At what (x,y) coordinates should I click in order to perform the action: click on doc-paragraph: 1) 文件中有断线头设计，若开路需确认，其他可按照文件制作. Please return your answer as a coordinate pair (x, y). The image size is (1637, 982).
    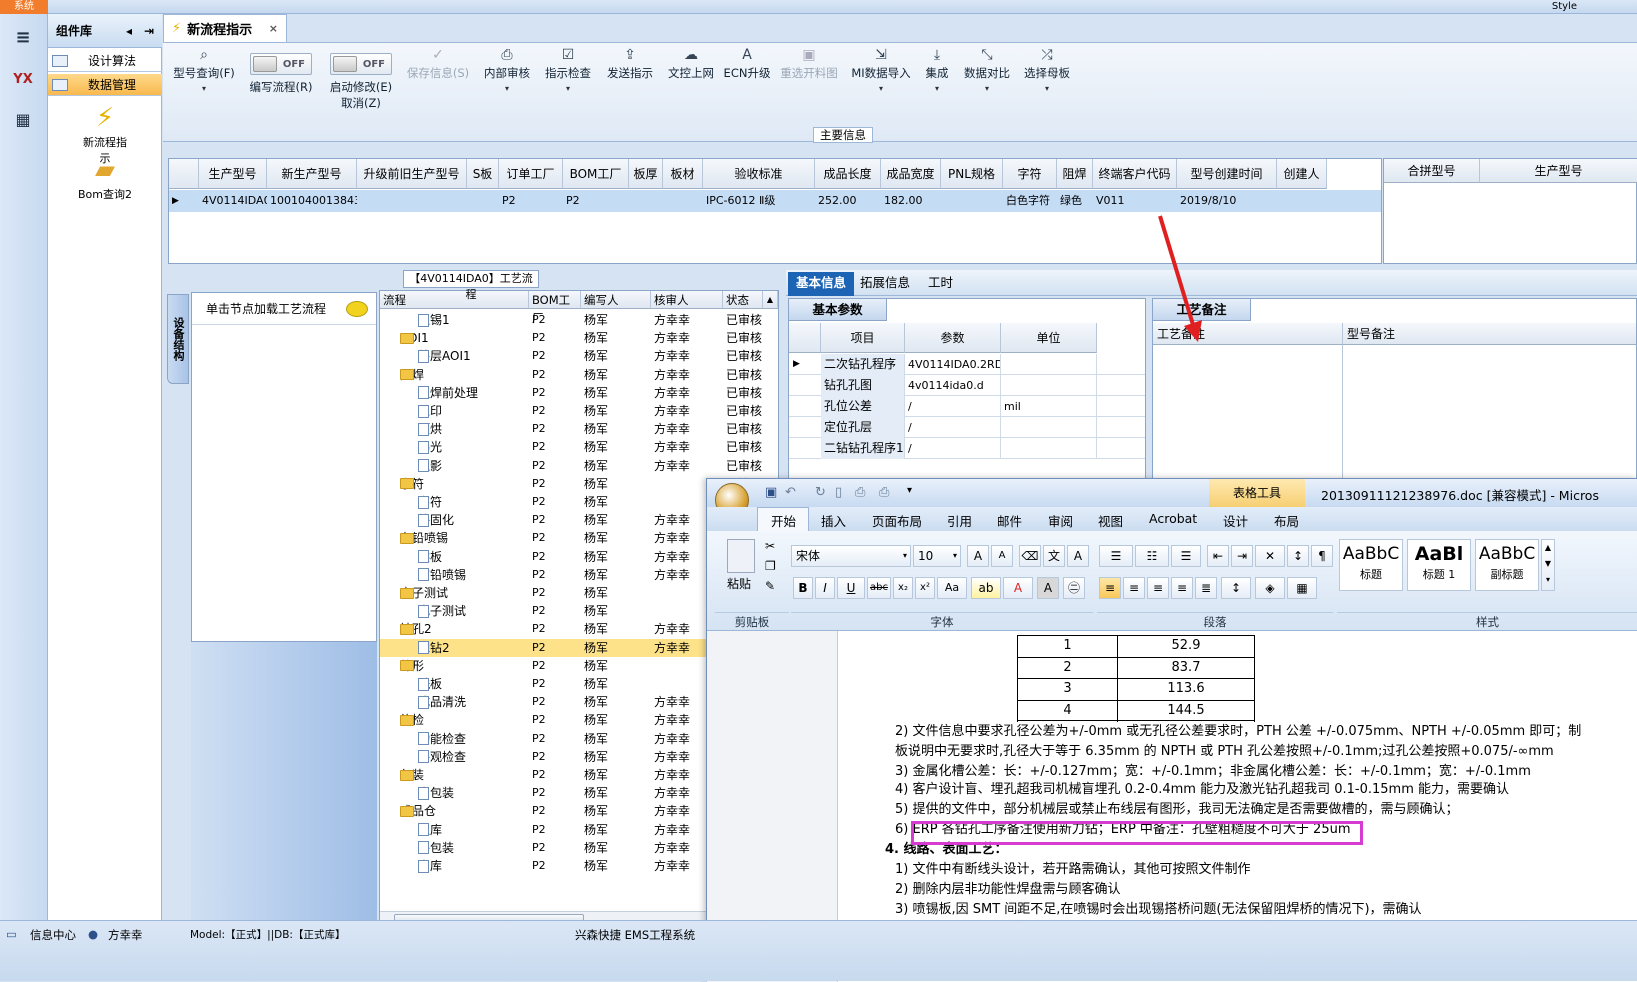
    Looking at the image, I should click on (1072, 870).